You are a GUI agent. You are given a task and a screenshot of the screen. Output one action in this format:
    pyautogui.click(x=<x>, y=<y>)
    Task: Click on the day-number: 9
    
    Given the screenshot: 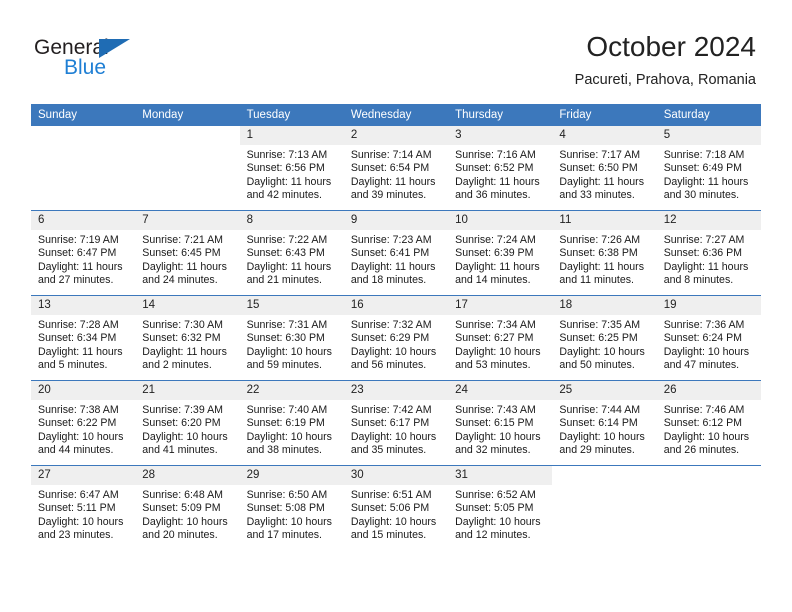 What is the action you would take?
    pyautogui.click(x=396, y=220)
    